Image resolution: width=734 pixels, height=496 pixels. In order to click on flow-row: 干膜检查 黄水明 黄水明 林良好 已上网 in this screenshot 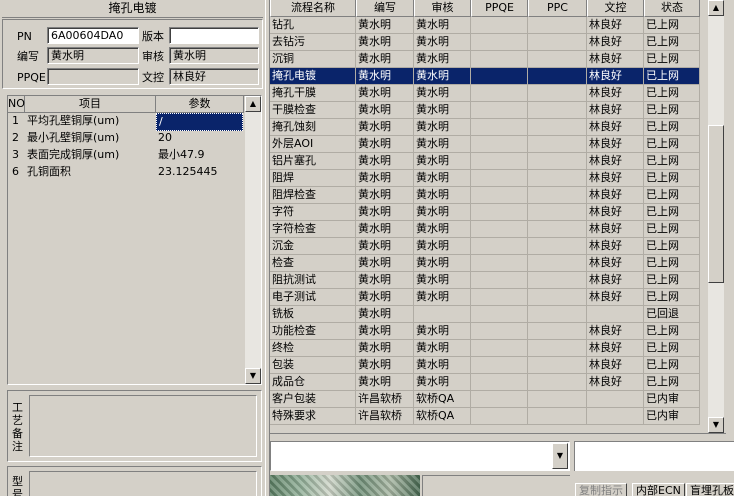, I will do `click(485, 110)`.